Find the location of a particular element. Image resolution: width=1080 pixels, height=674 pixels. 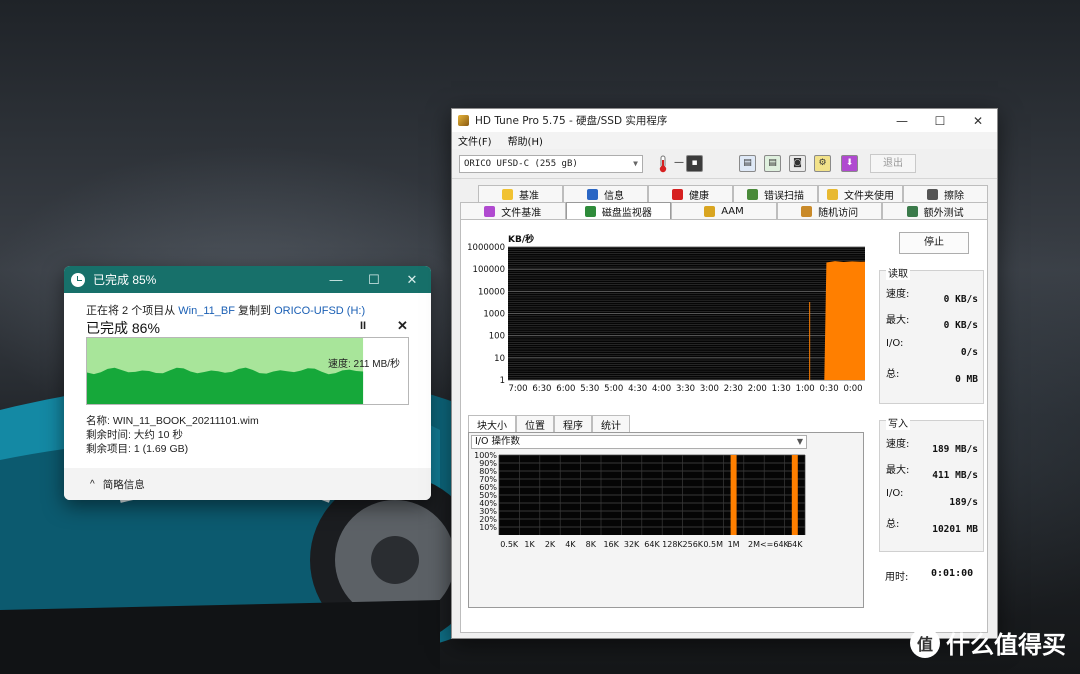

save-icon: ▪ is located at coordinates (694, 163).